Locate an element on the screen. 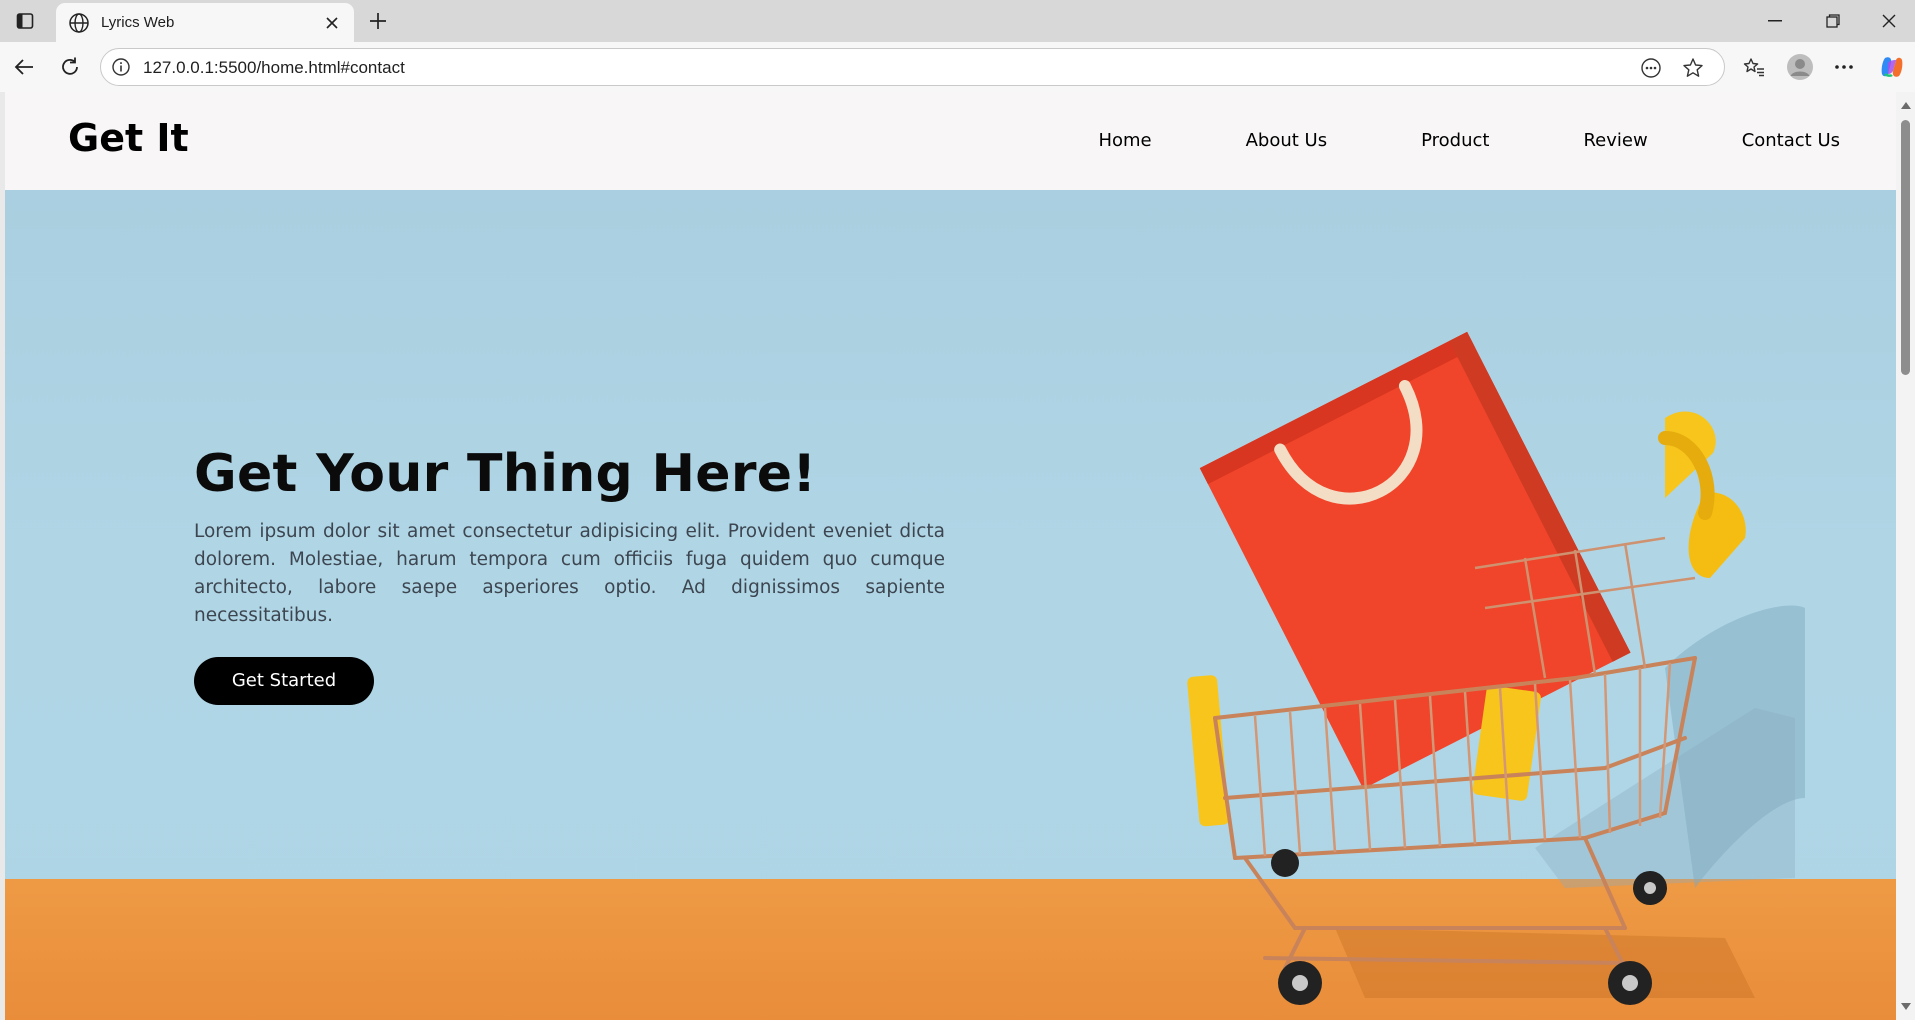  nav-contact-us: Contact Us is located at coordinates (1791, 140).